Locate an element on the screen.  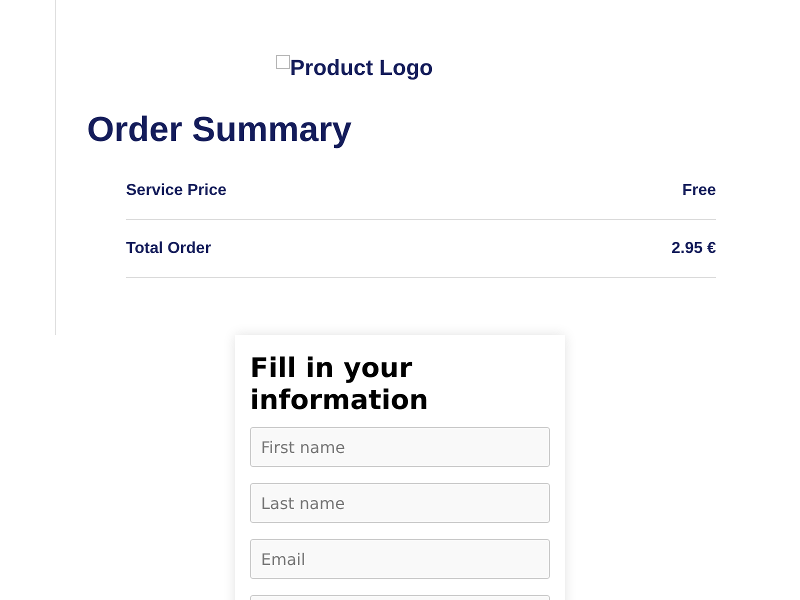
form-title: Fill in your information is located at coordinates (340, 385).